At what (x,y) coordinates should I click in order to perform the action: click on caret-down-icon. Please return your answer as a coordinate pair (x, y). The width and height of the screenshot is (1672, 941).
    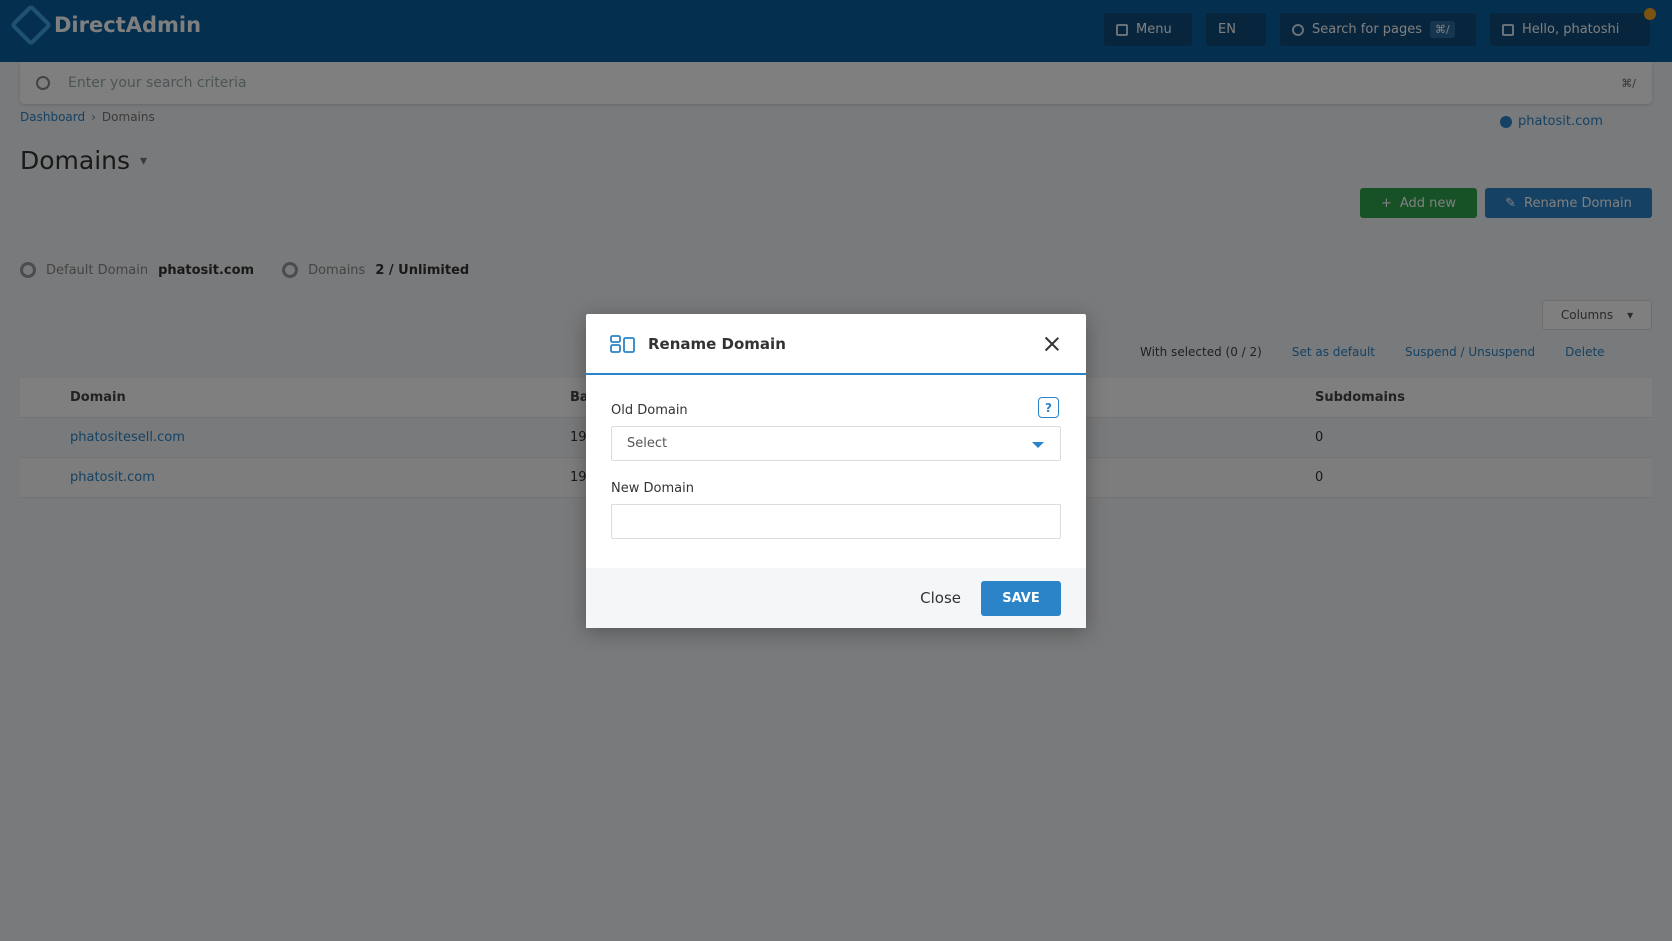
    Looking at the image, I should click on (1038, 445).